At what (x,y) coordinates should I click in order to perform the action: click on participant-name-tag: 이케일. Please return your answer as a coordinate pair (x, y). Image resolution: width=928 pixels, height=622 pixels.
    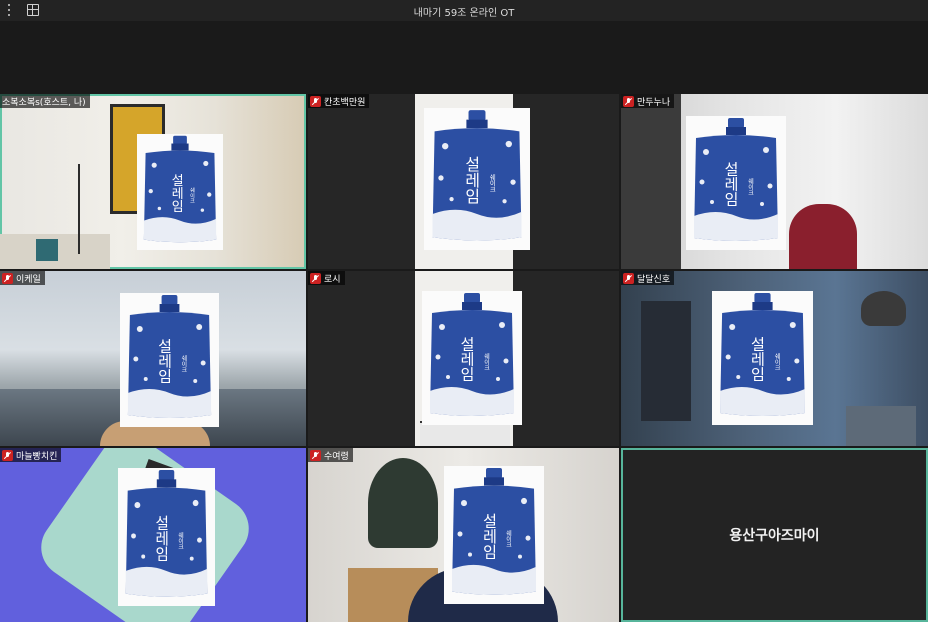
    Looking at the image, I should click on (22, 278).